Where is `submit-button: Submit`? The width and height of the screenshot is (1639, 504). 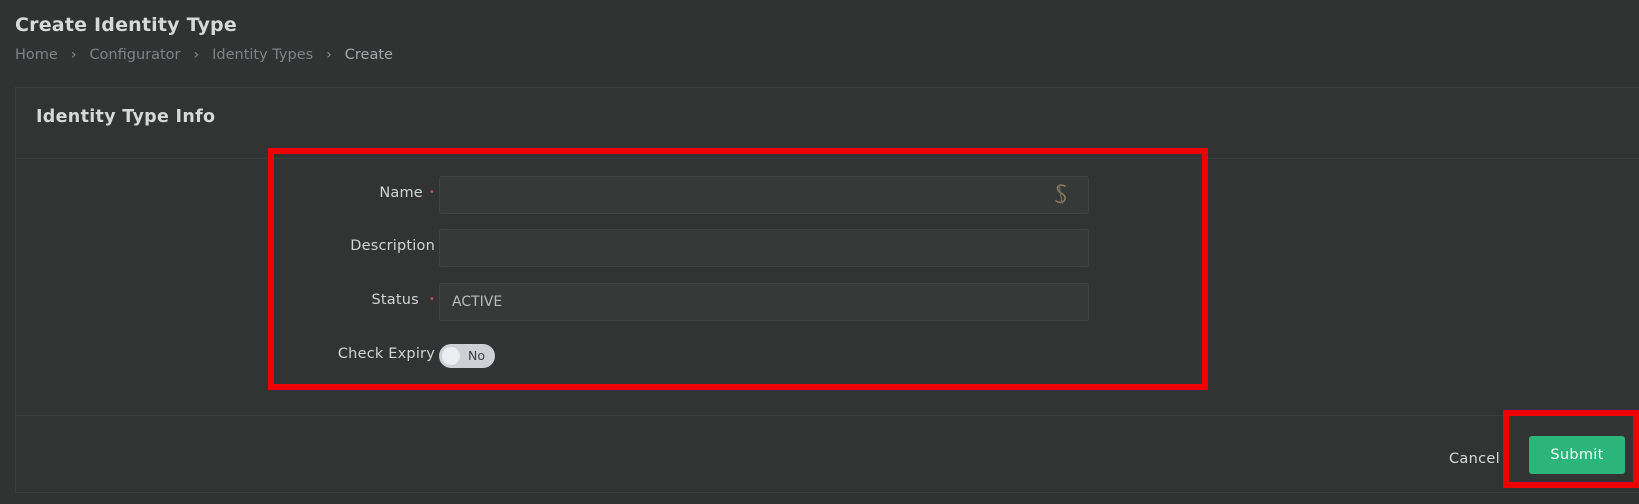 submit-button: Submit is located at coordinates (1577, 455).